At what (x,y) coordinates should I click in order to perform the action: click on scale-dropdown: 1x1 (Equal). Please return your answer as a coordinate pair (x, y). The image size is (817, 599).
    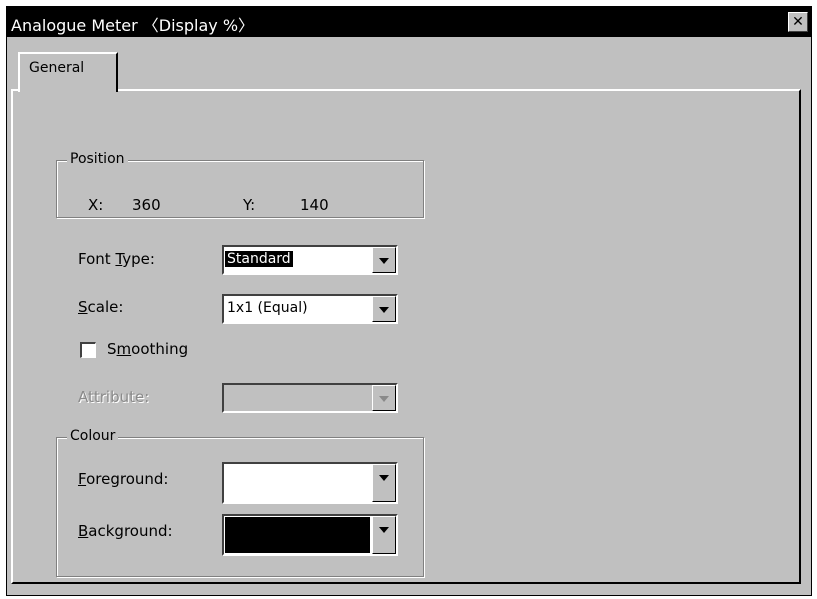
    Looking at the image, I should click on (310, 309).